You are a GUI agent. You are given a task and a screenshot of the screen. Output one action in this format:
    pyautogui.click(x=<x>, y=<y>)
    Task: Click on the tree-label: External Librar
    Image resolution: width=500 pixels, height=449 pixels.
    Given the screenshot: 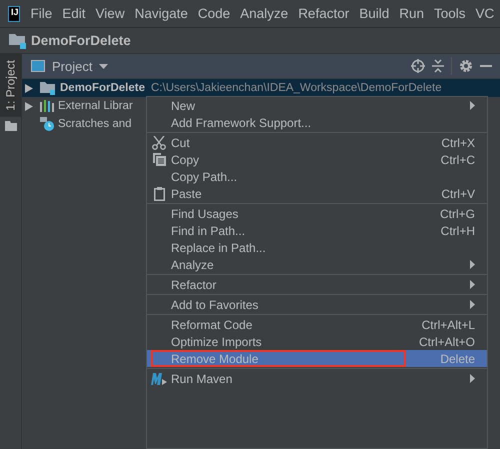 What is the action you would take?
    pyautogui.click(x=95, y=106)
    